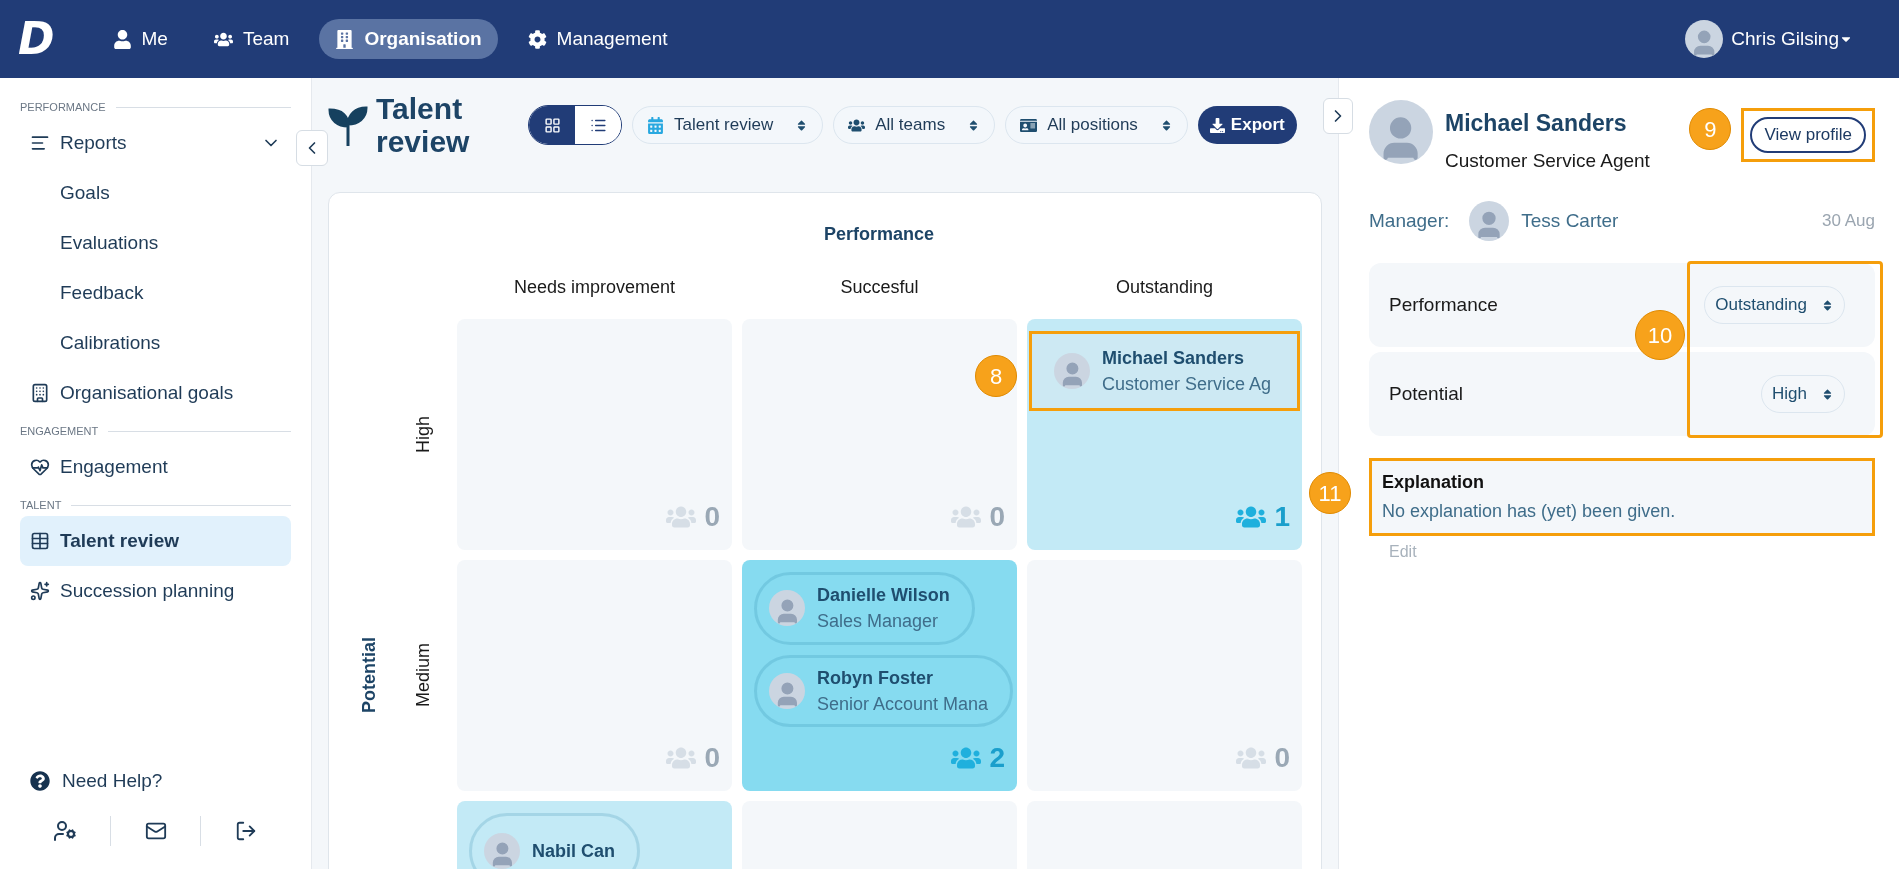 This screenshot has width=1899, height=869. I want to click on filter-select: All positions, so click(1096, 125).